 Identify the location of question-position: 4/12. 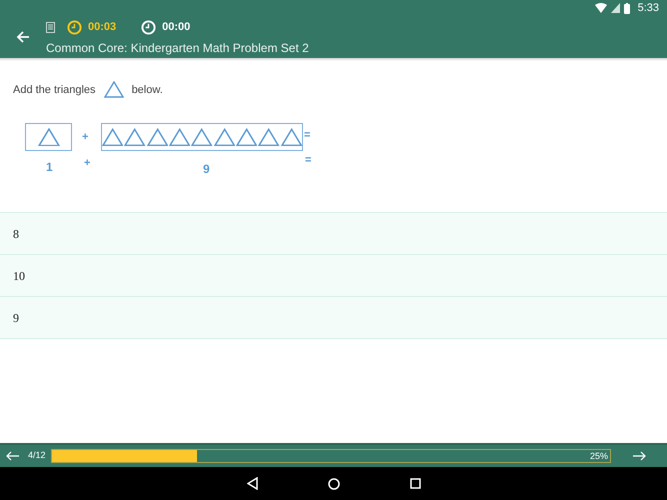
(37, 455).